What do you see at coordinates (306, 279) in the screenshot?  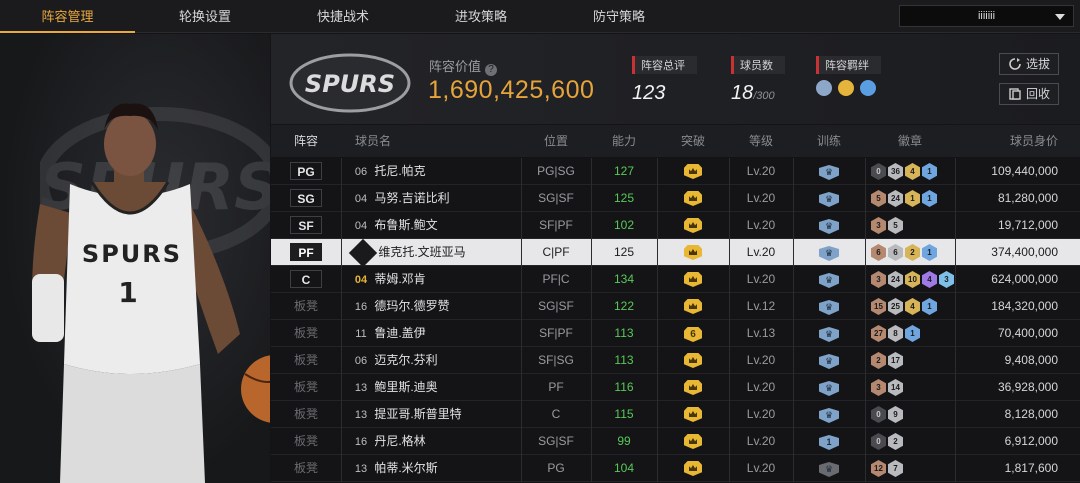 I see `slot-cell: C` at bounding box center [306, 279].